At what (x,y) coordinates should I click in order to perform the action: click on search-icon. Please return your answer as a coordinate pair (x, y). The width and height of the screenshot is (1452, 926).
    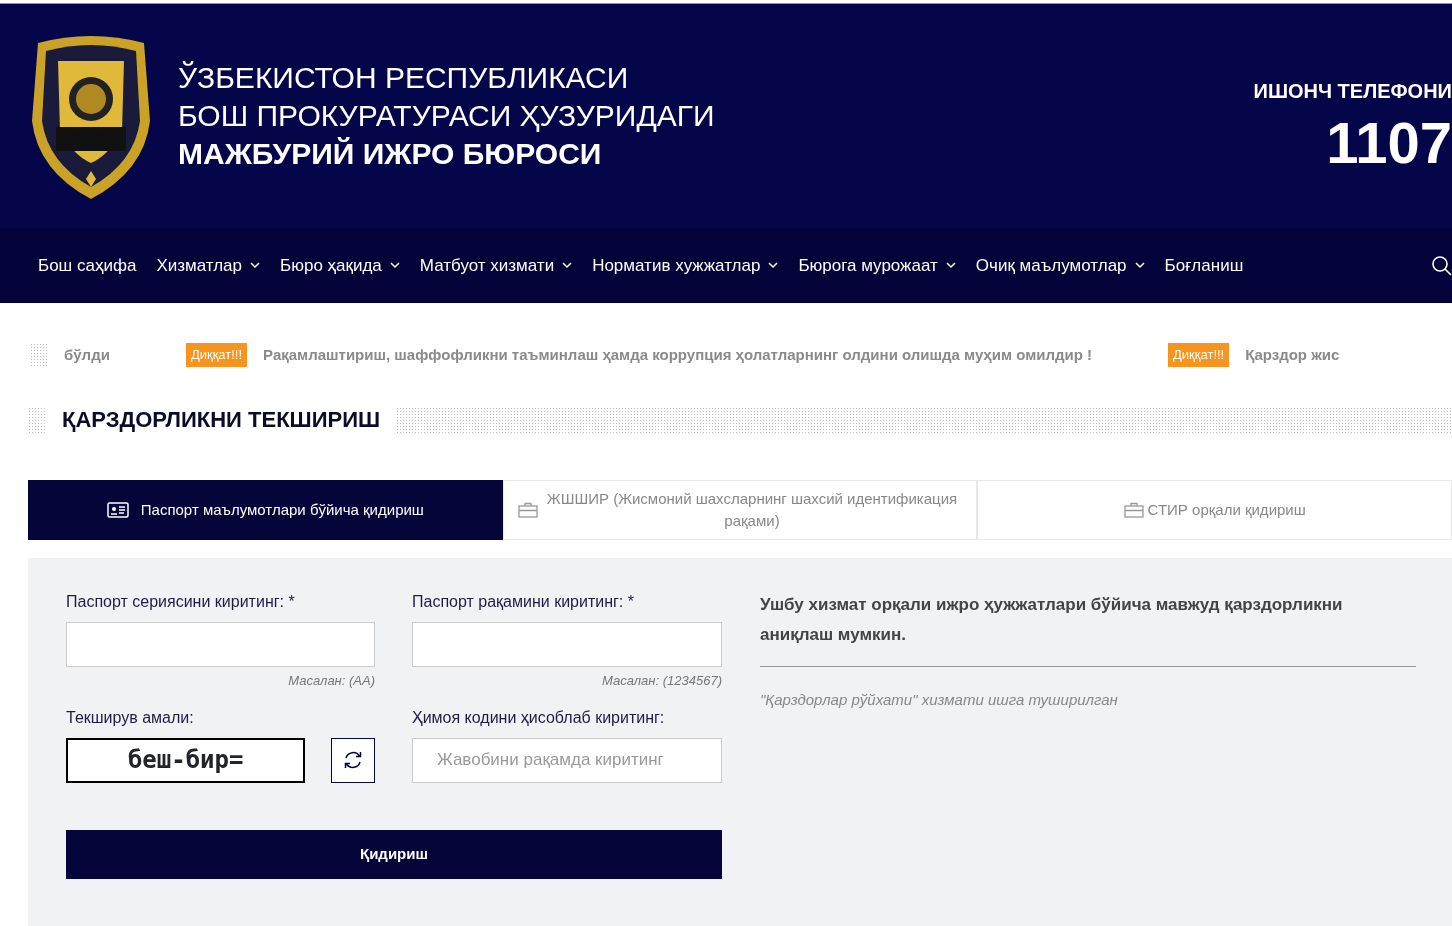
    Looking at the image, I should click on (1442, 265).